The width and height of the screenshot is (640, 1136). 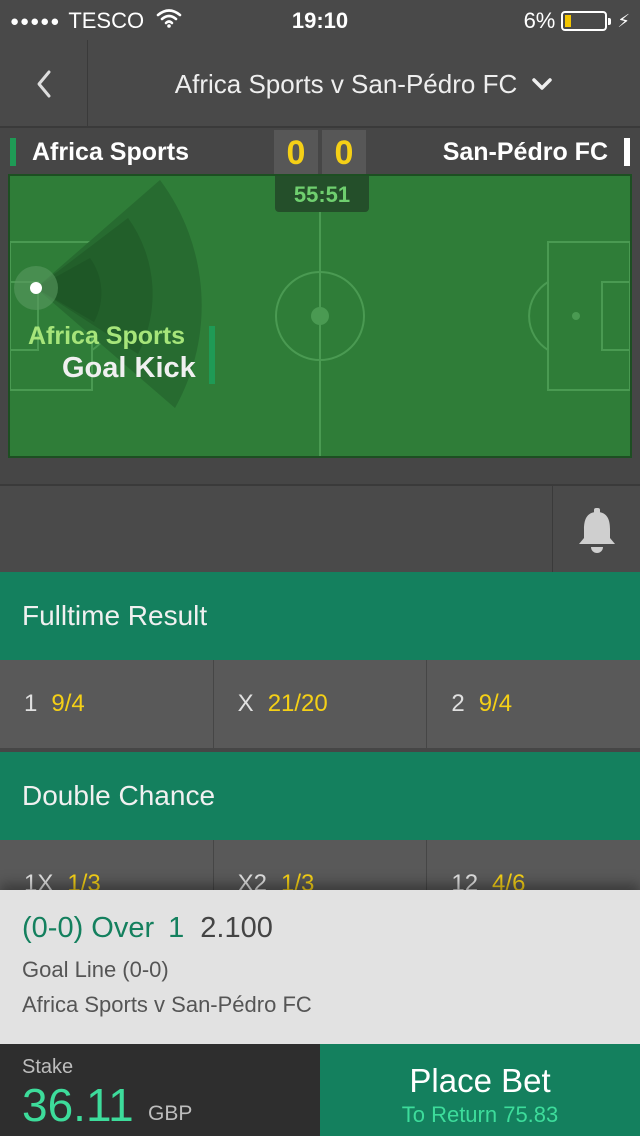 I want to click on back-button, so click(x=44, y=84).